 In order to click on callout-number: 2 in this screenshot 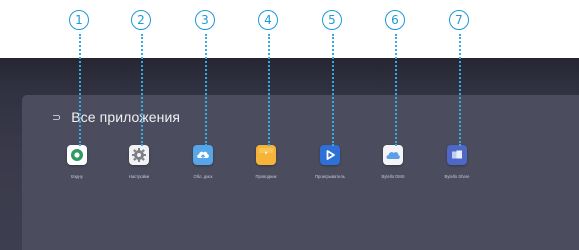, I will do `click(141, 20)`.